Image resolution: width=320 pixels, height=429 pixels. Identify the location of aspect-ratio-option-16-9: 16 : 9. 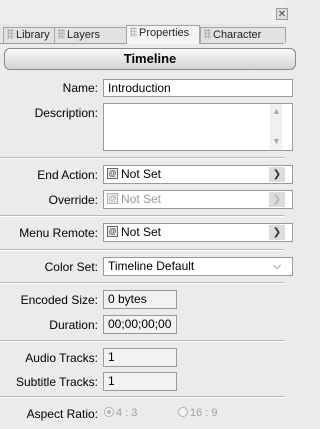
(198, 413).